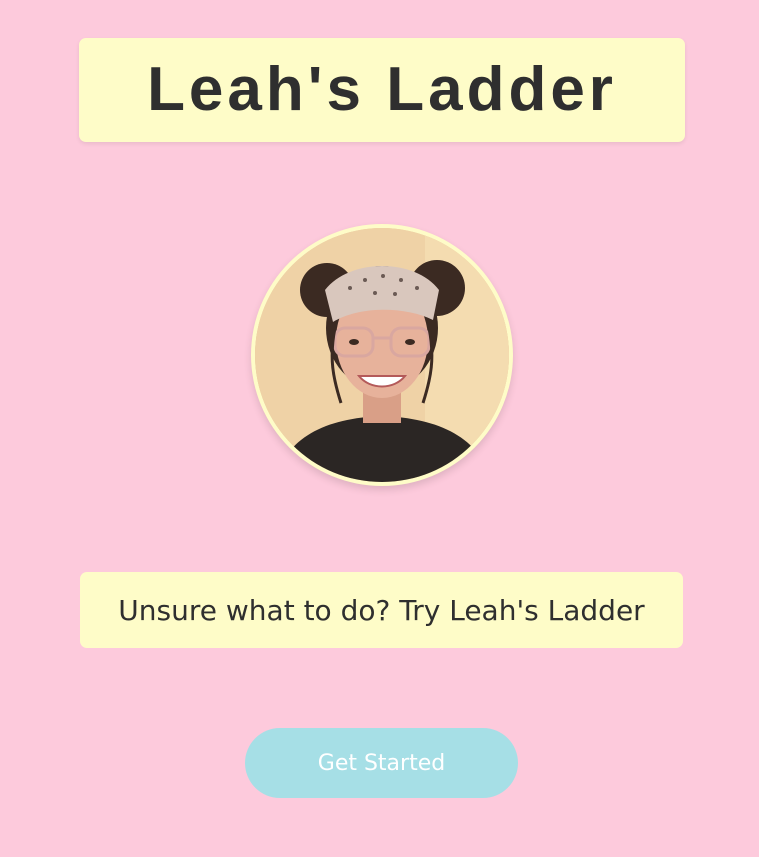 This screenshot has height=857, width=759. Describe the element at coordinates (381, 763) in the screenshot. I see `get-started-button: Get Started` at that location.